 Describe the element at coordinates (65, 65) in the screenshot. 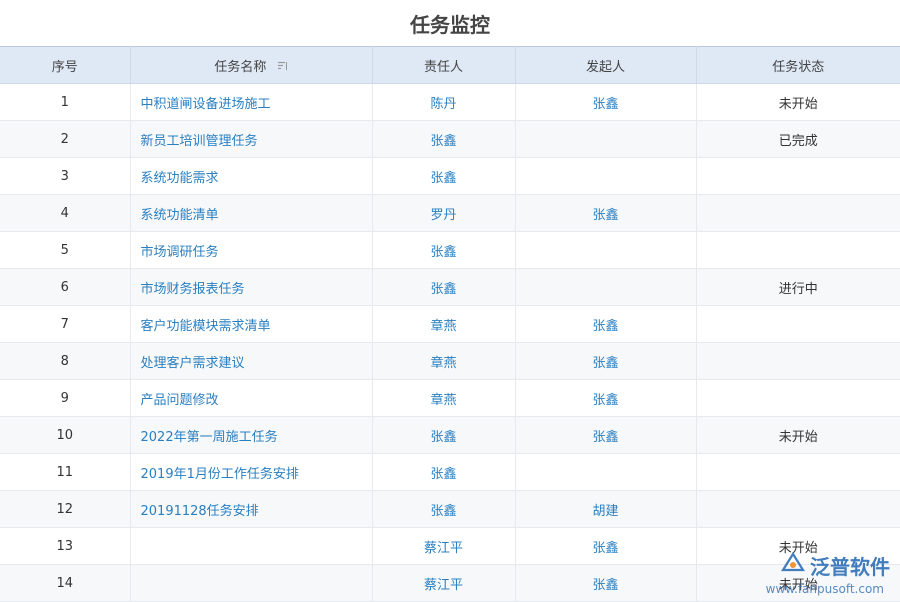

I see `column-header-index: 序号` at that location.